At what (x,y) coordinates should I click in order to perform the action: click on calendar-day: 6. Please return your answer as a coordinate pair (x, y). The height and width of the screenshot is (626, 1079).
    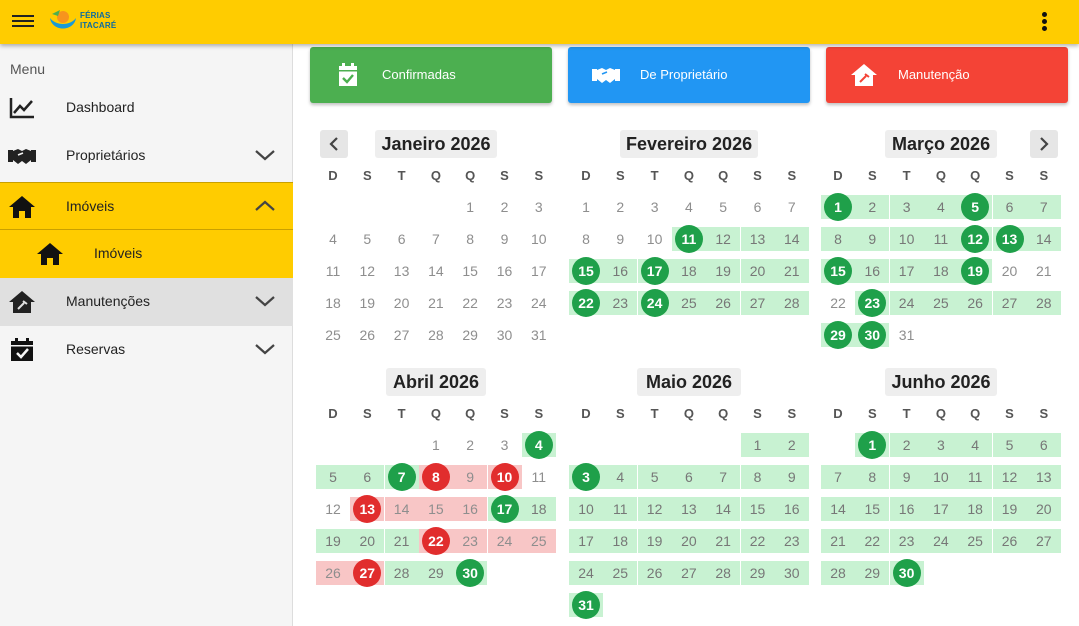
    Looking at the image, I should click on (688, 477).